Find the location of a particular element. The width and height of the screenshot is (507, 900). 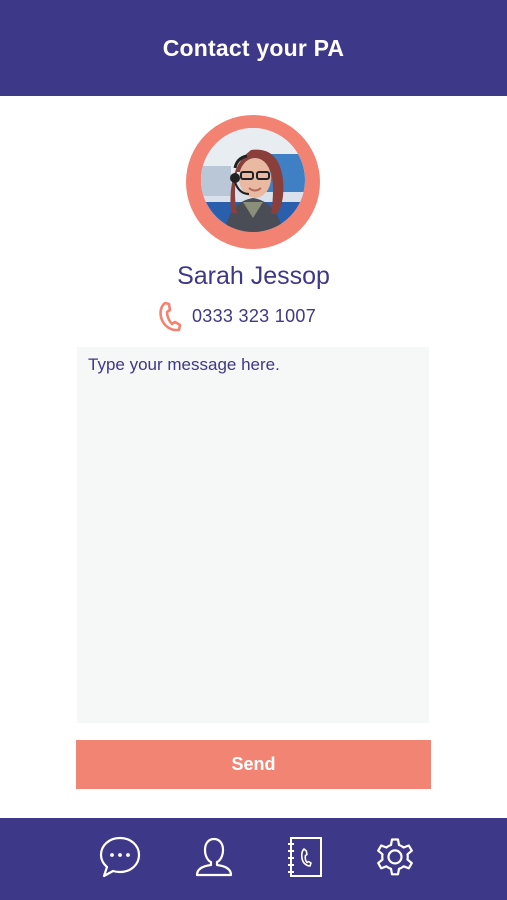

page-title: Contact your PA is located at coordinates (253, 47).